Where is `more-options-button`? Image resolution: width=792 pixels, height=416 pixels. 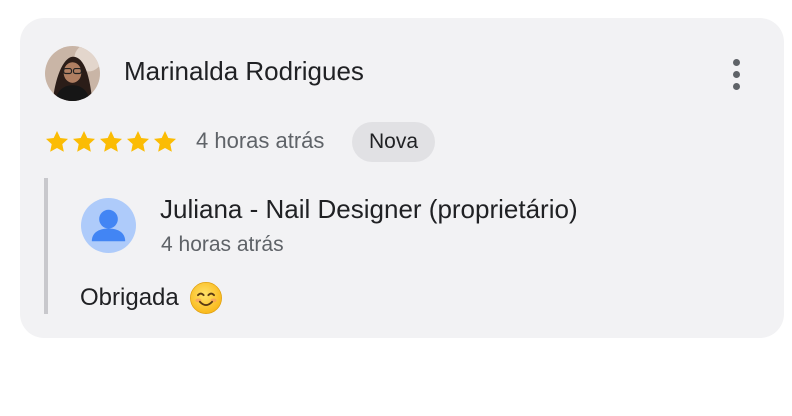
more-options-button is located at coordinates (736, 74).